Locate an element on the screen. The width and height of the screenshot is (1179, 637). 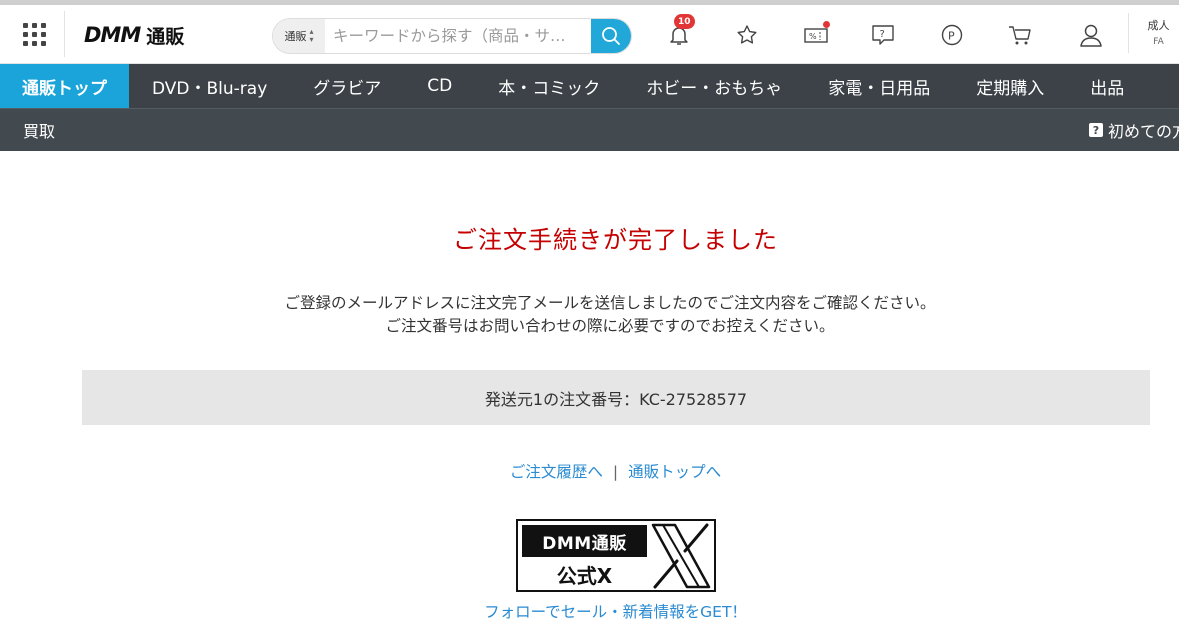
star-icon is located at coordinates (747, 34).